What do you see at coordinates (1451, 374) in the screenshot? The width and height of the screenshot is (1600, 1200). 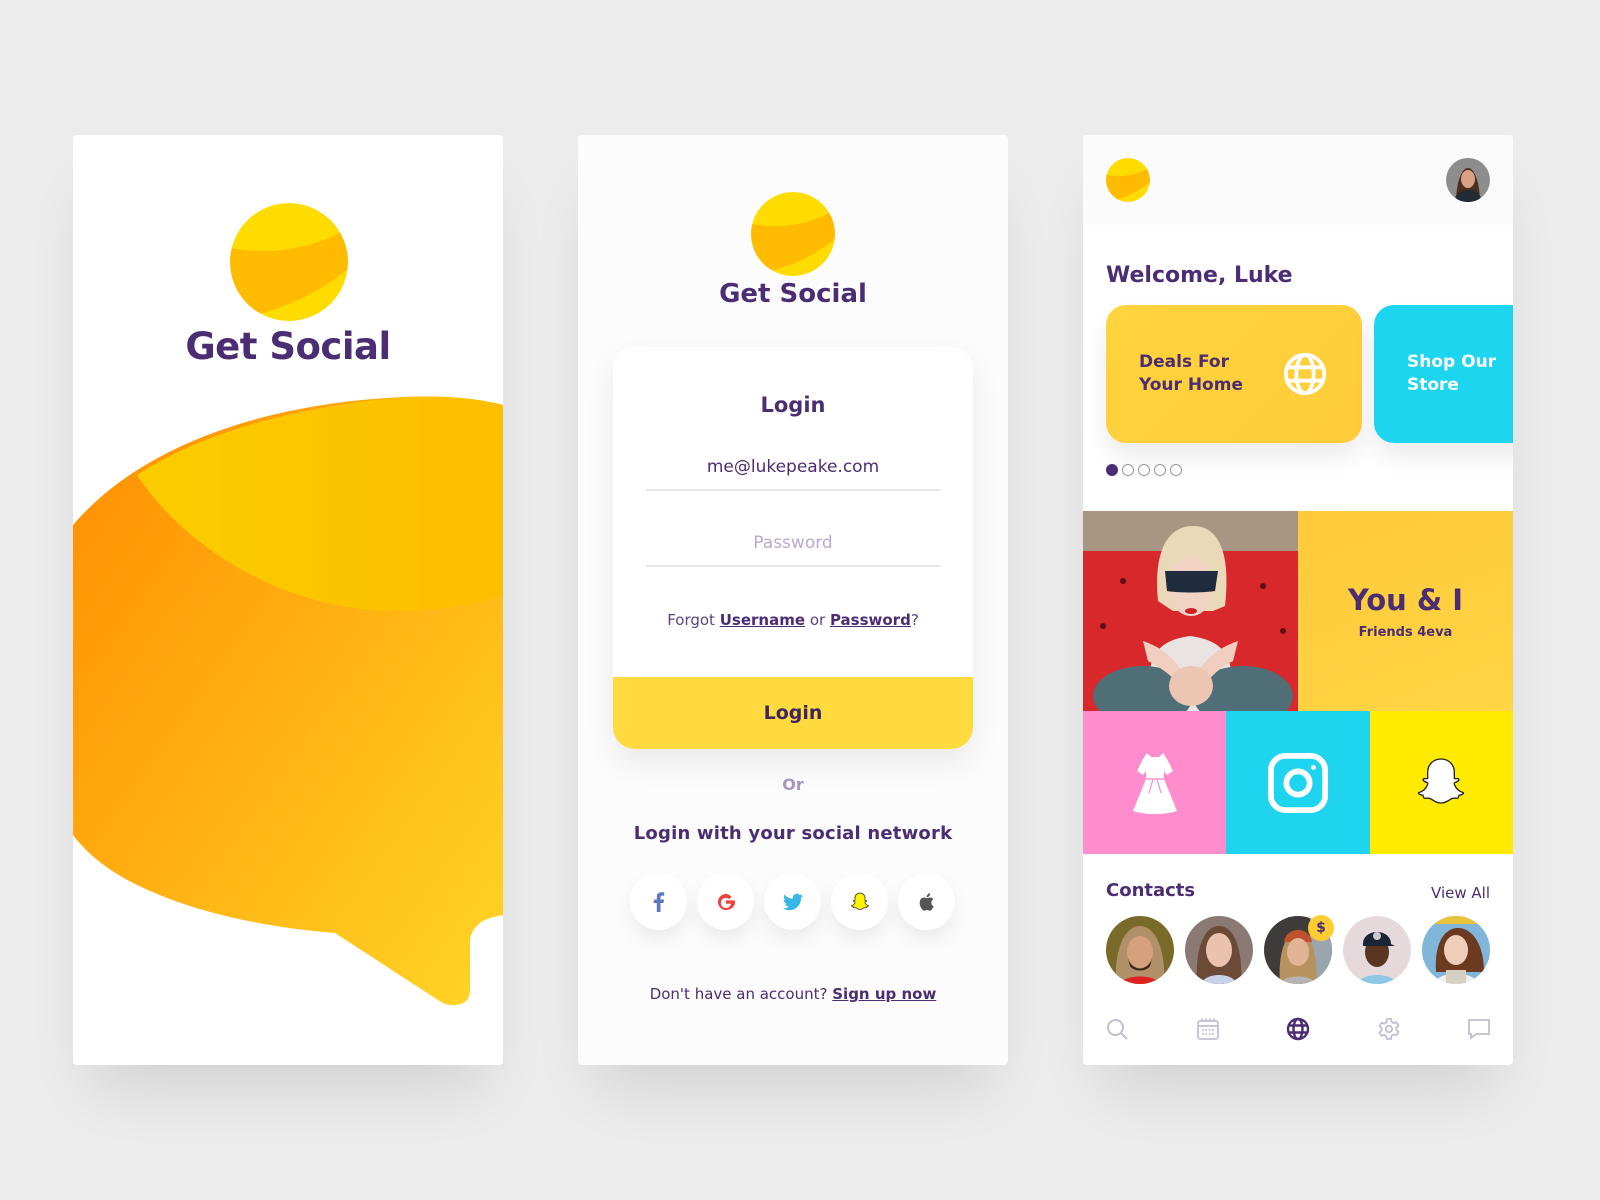 I see `shop-promo-text: Shop Our Store` at bounding box center [1451, 374].